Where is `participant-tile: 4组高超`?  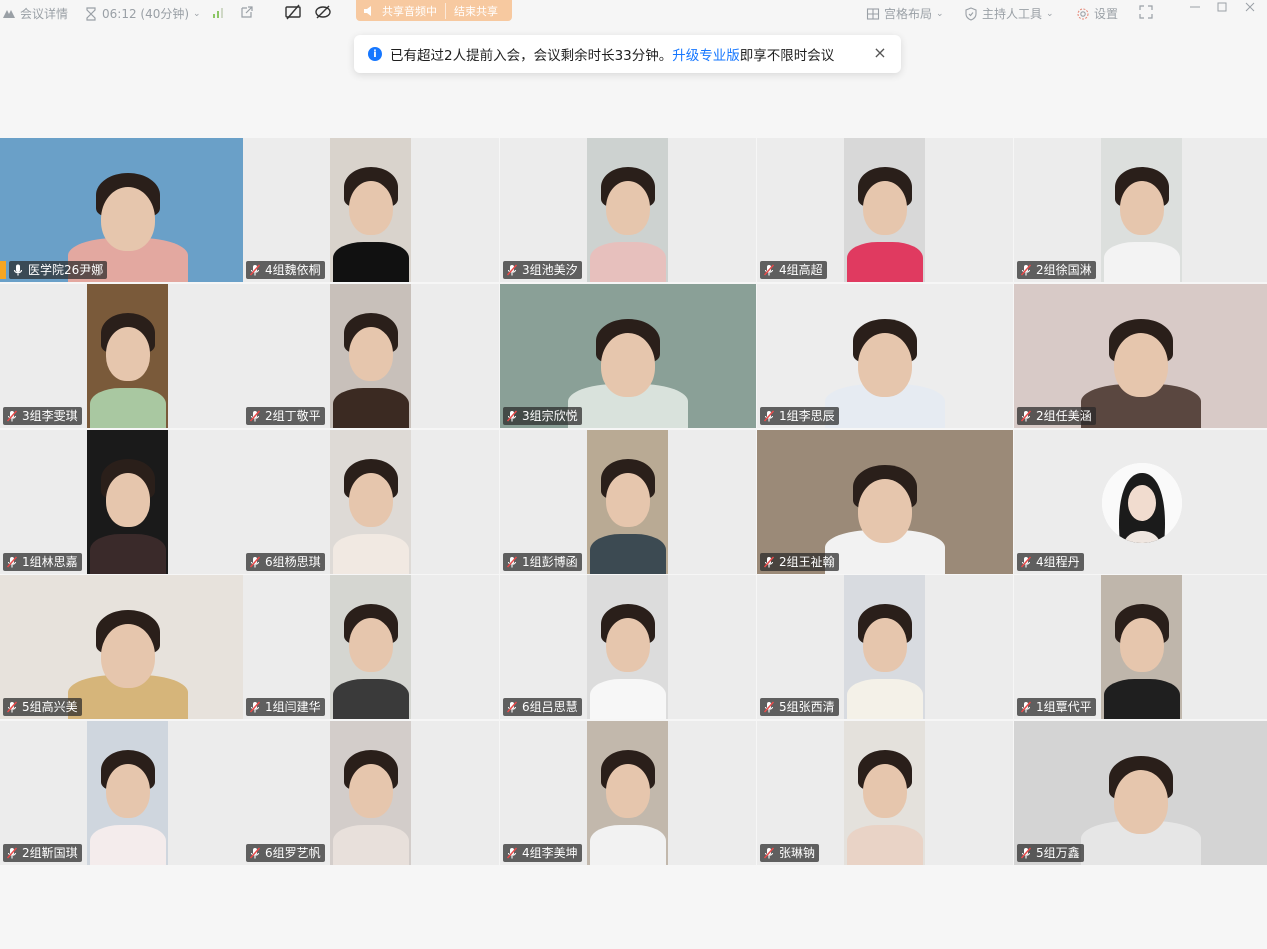 participant-tile: 4组高超 is located at coordinates (885, 210).